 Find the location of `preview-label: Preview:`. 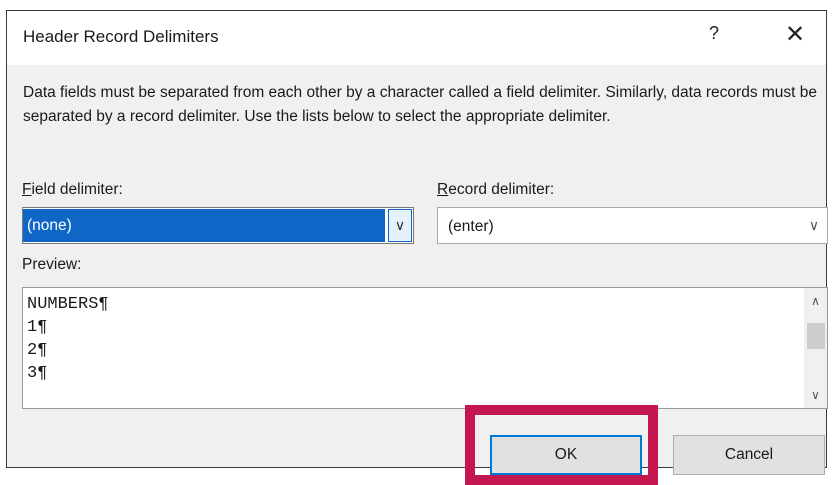

preview-label: Preview: is located at coordinates (52, 264).